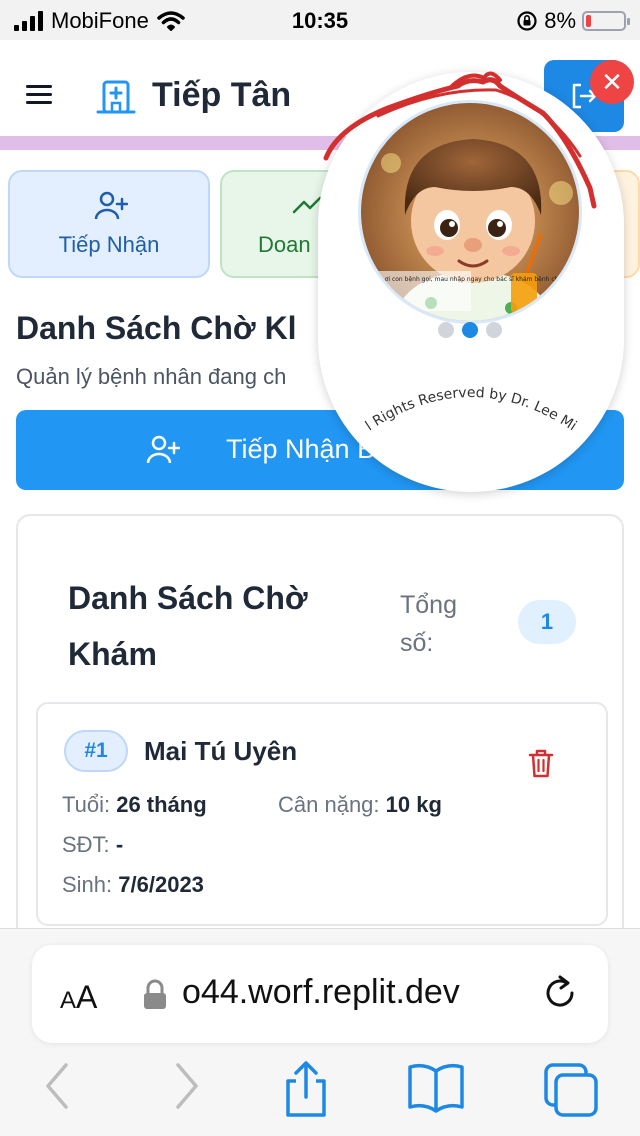 The width and height of the screenshot is (640, 1136). What do you see at coordinates (86, 804) in the screenshot?
I see `age-label: Tuổi:` at bounding box center [86, 804].